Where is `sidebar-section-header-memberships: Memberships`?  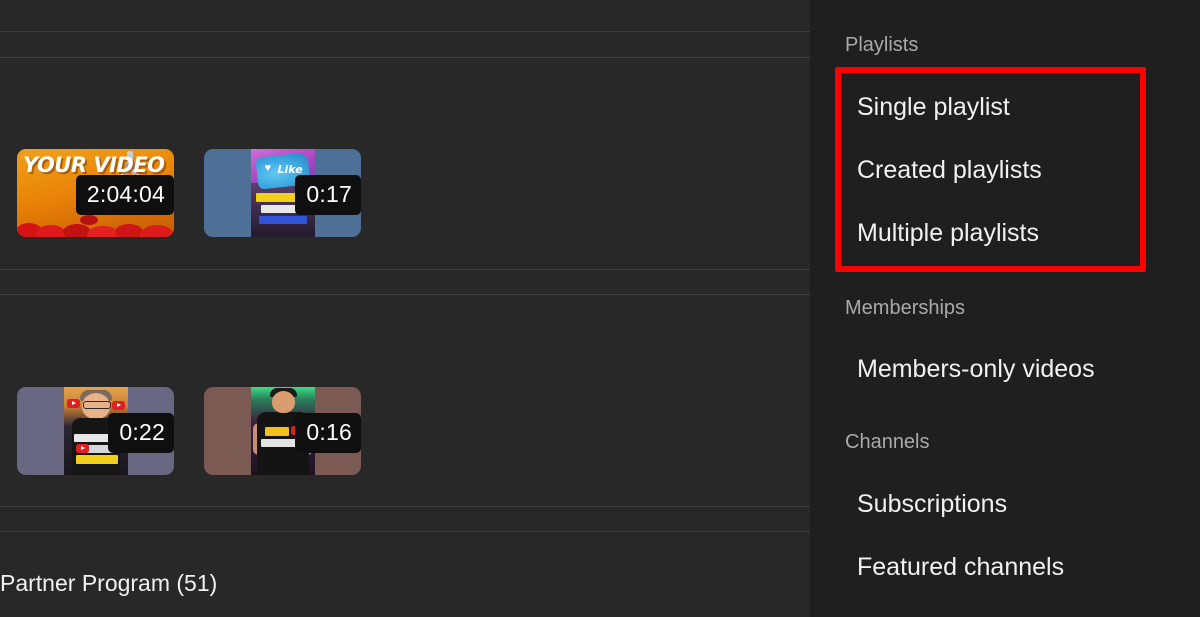
sidebar-section-header-memberships: Memberships is located at coordinates (905, 308).